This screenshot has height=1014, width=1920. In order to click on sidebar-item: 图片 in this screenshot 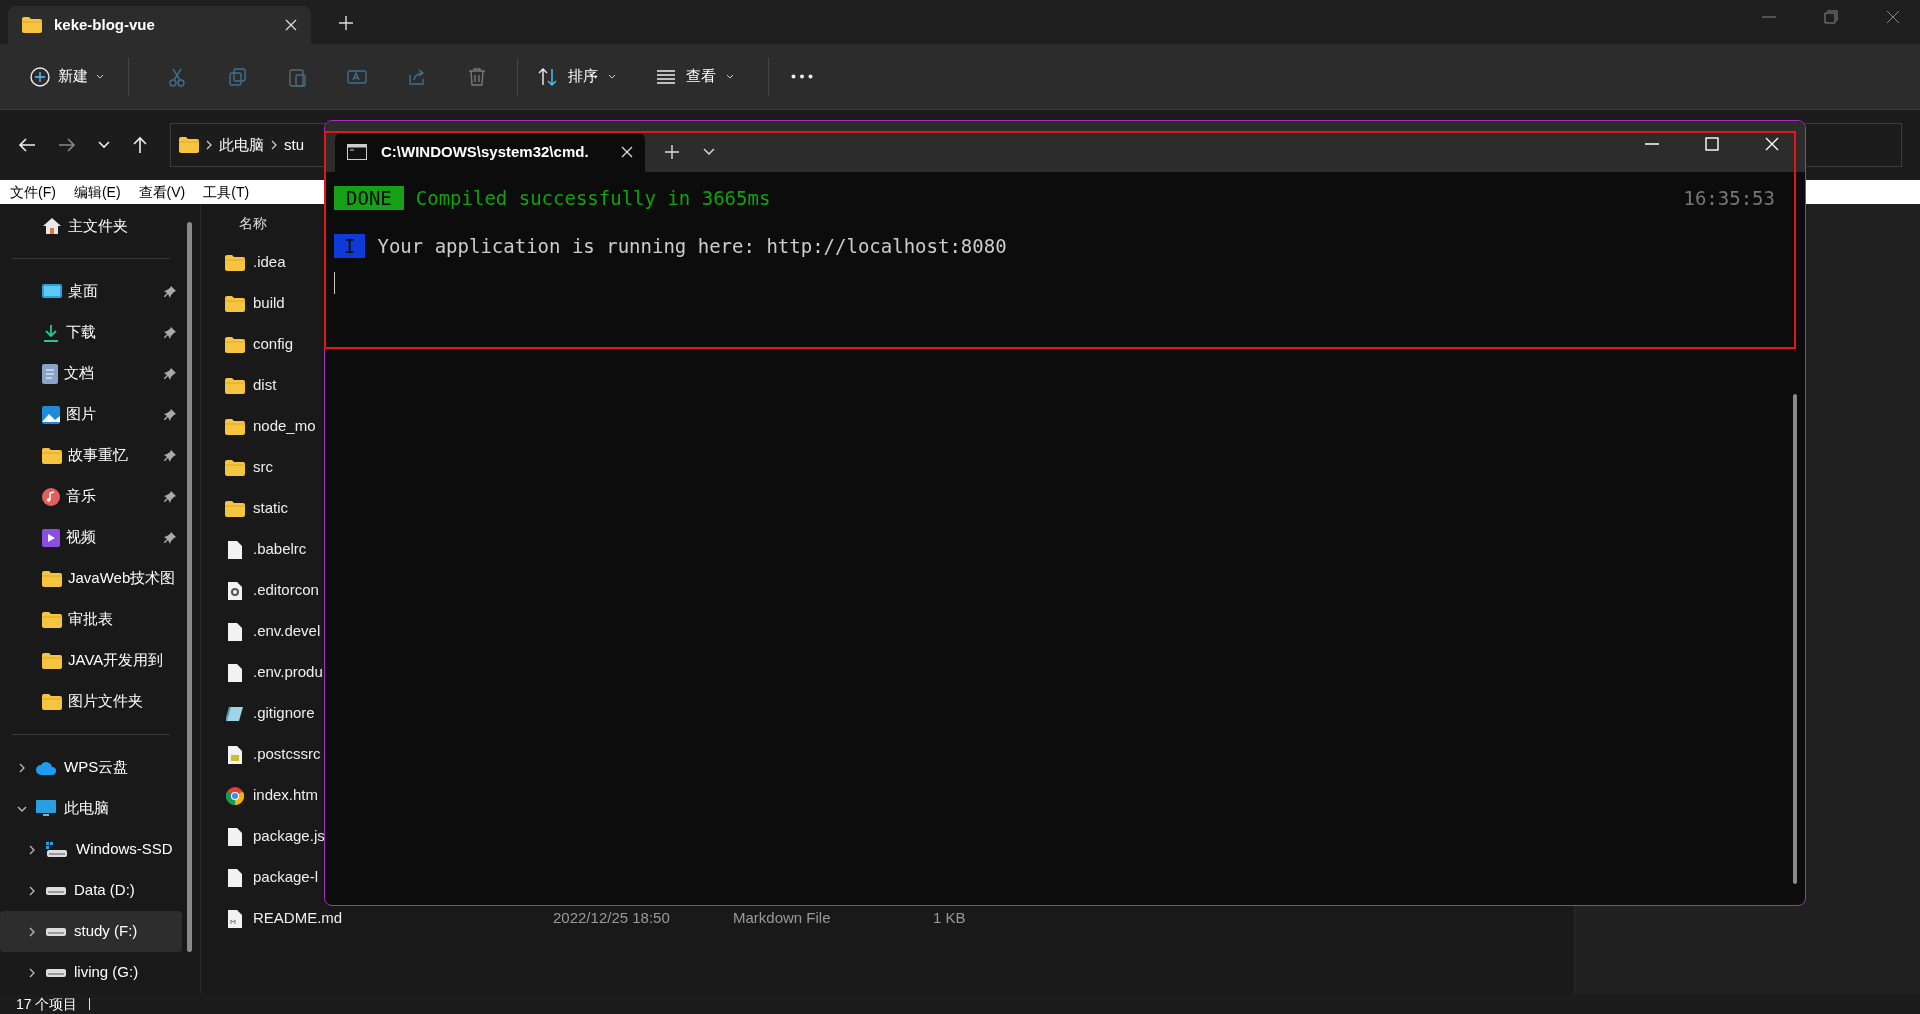, I will do `click(91, 414)`.